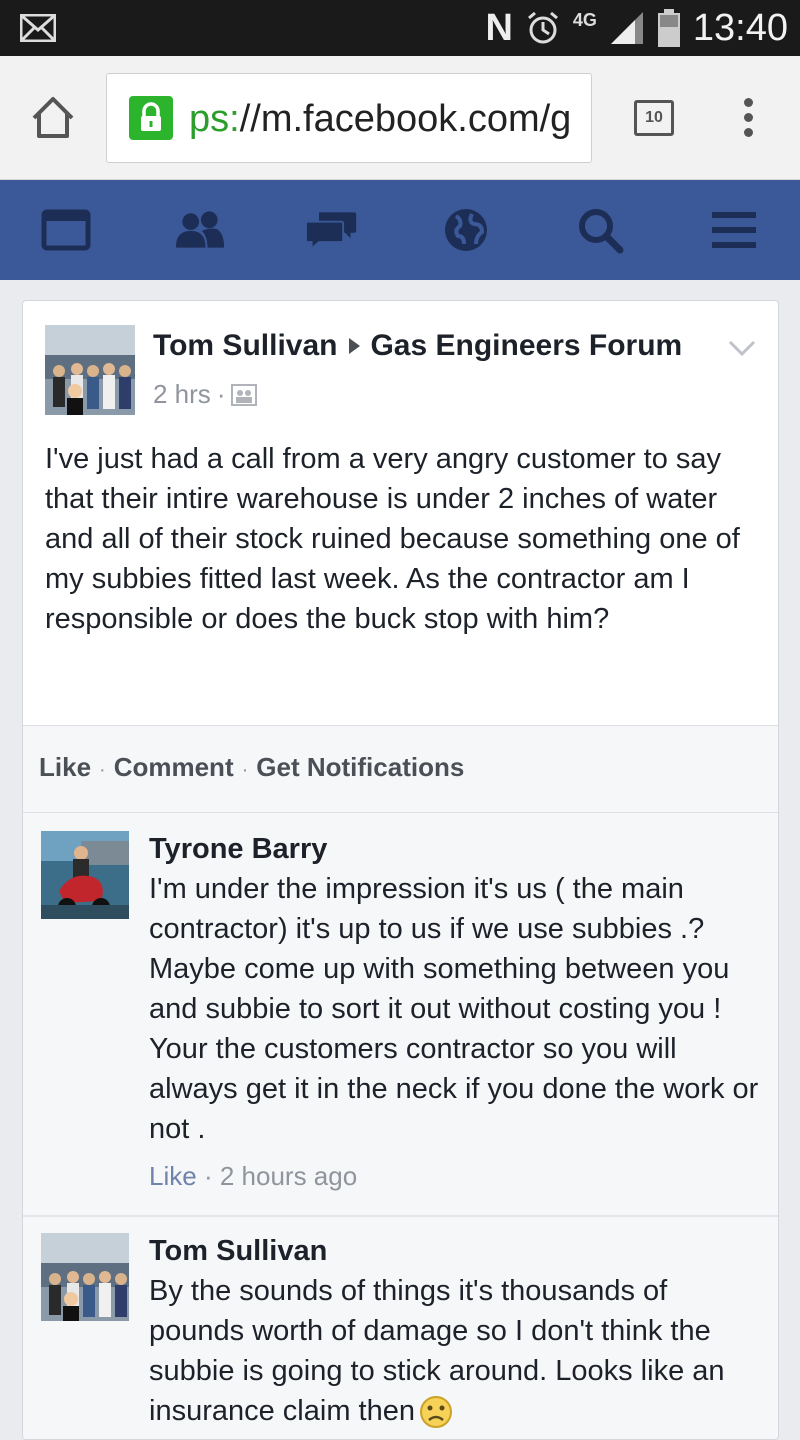  Describe the element at coordinates (435, 1412) in the screenshot. I see `sad-face-emoji-icon` at that location.